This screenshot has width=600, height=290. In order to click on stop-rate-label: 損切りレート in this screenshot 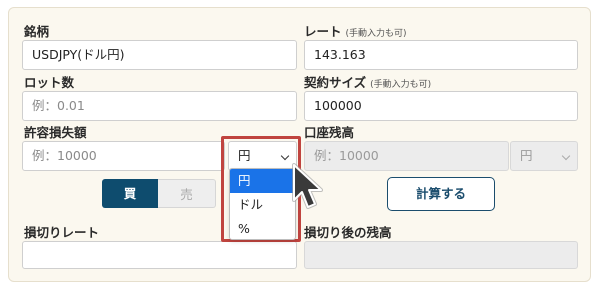, I will do `click(62, 232)`.